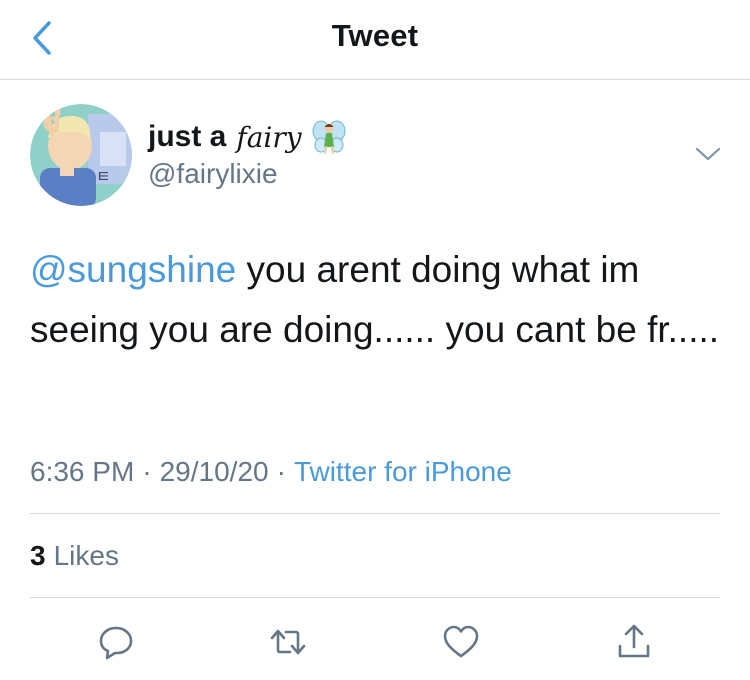 Image resolution: width=750 pixels, height=680 pixels. What do you see at coordinates (213, 174) in the screenshot?
I see `author-handle: @fairylixie` at bounding box center [213, 174].